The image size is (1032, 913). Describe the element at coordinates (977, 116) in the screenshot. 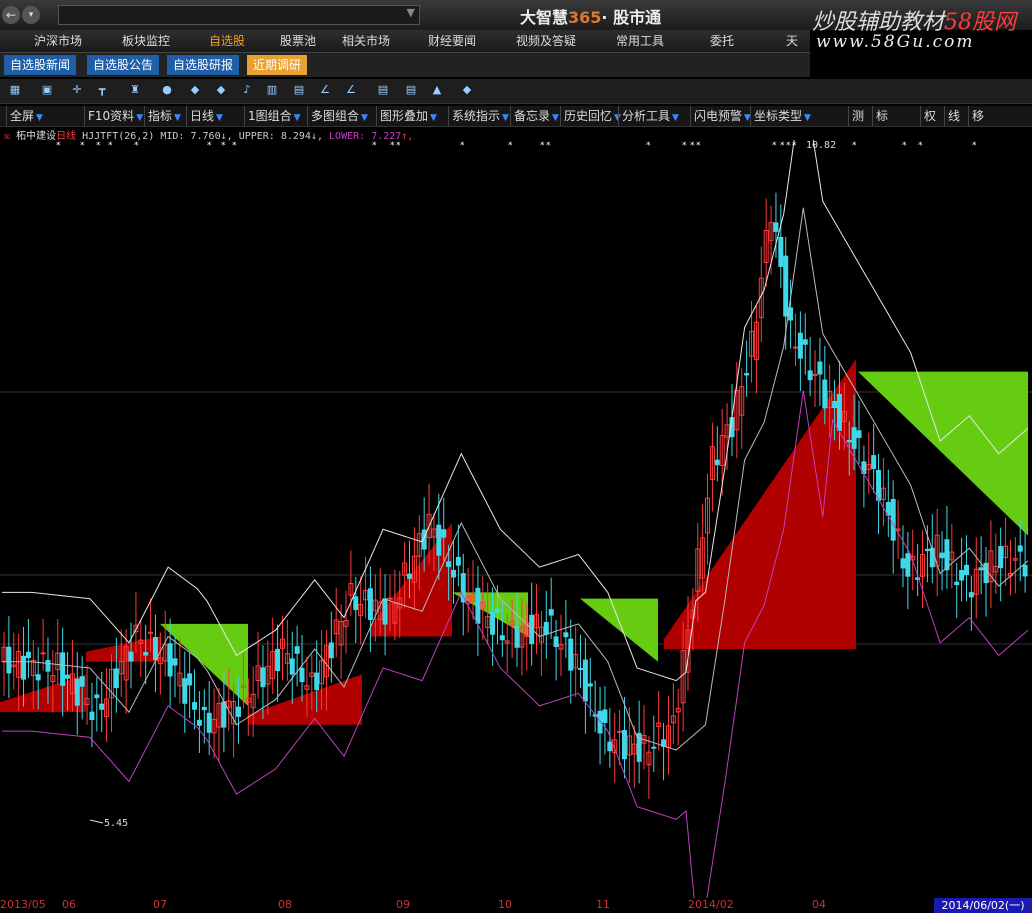

I see `function-button: 移` at that location.